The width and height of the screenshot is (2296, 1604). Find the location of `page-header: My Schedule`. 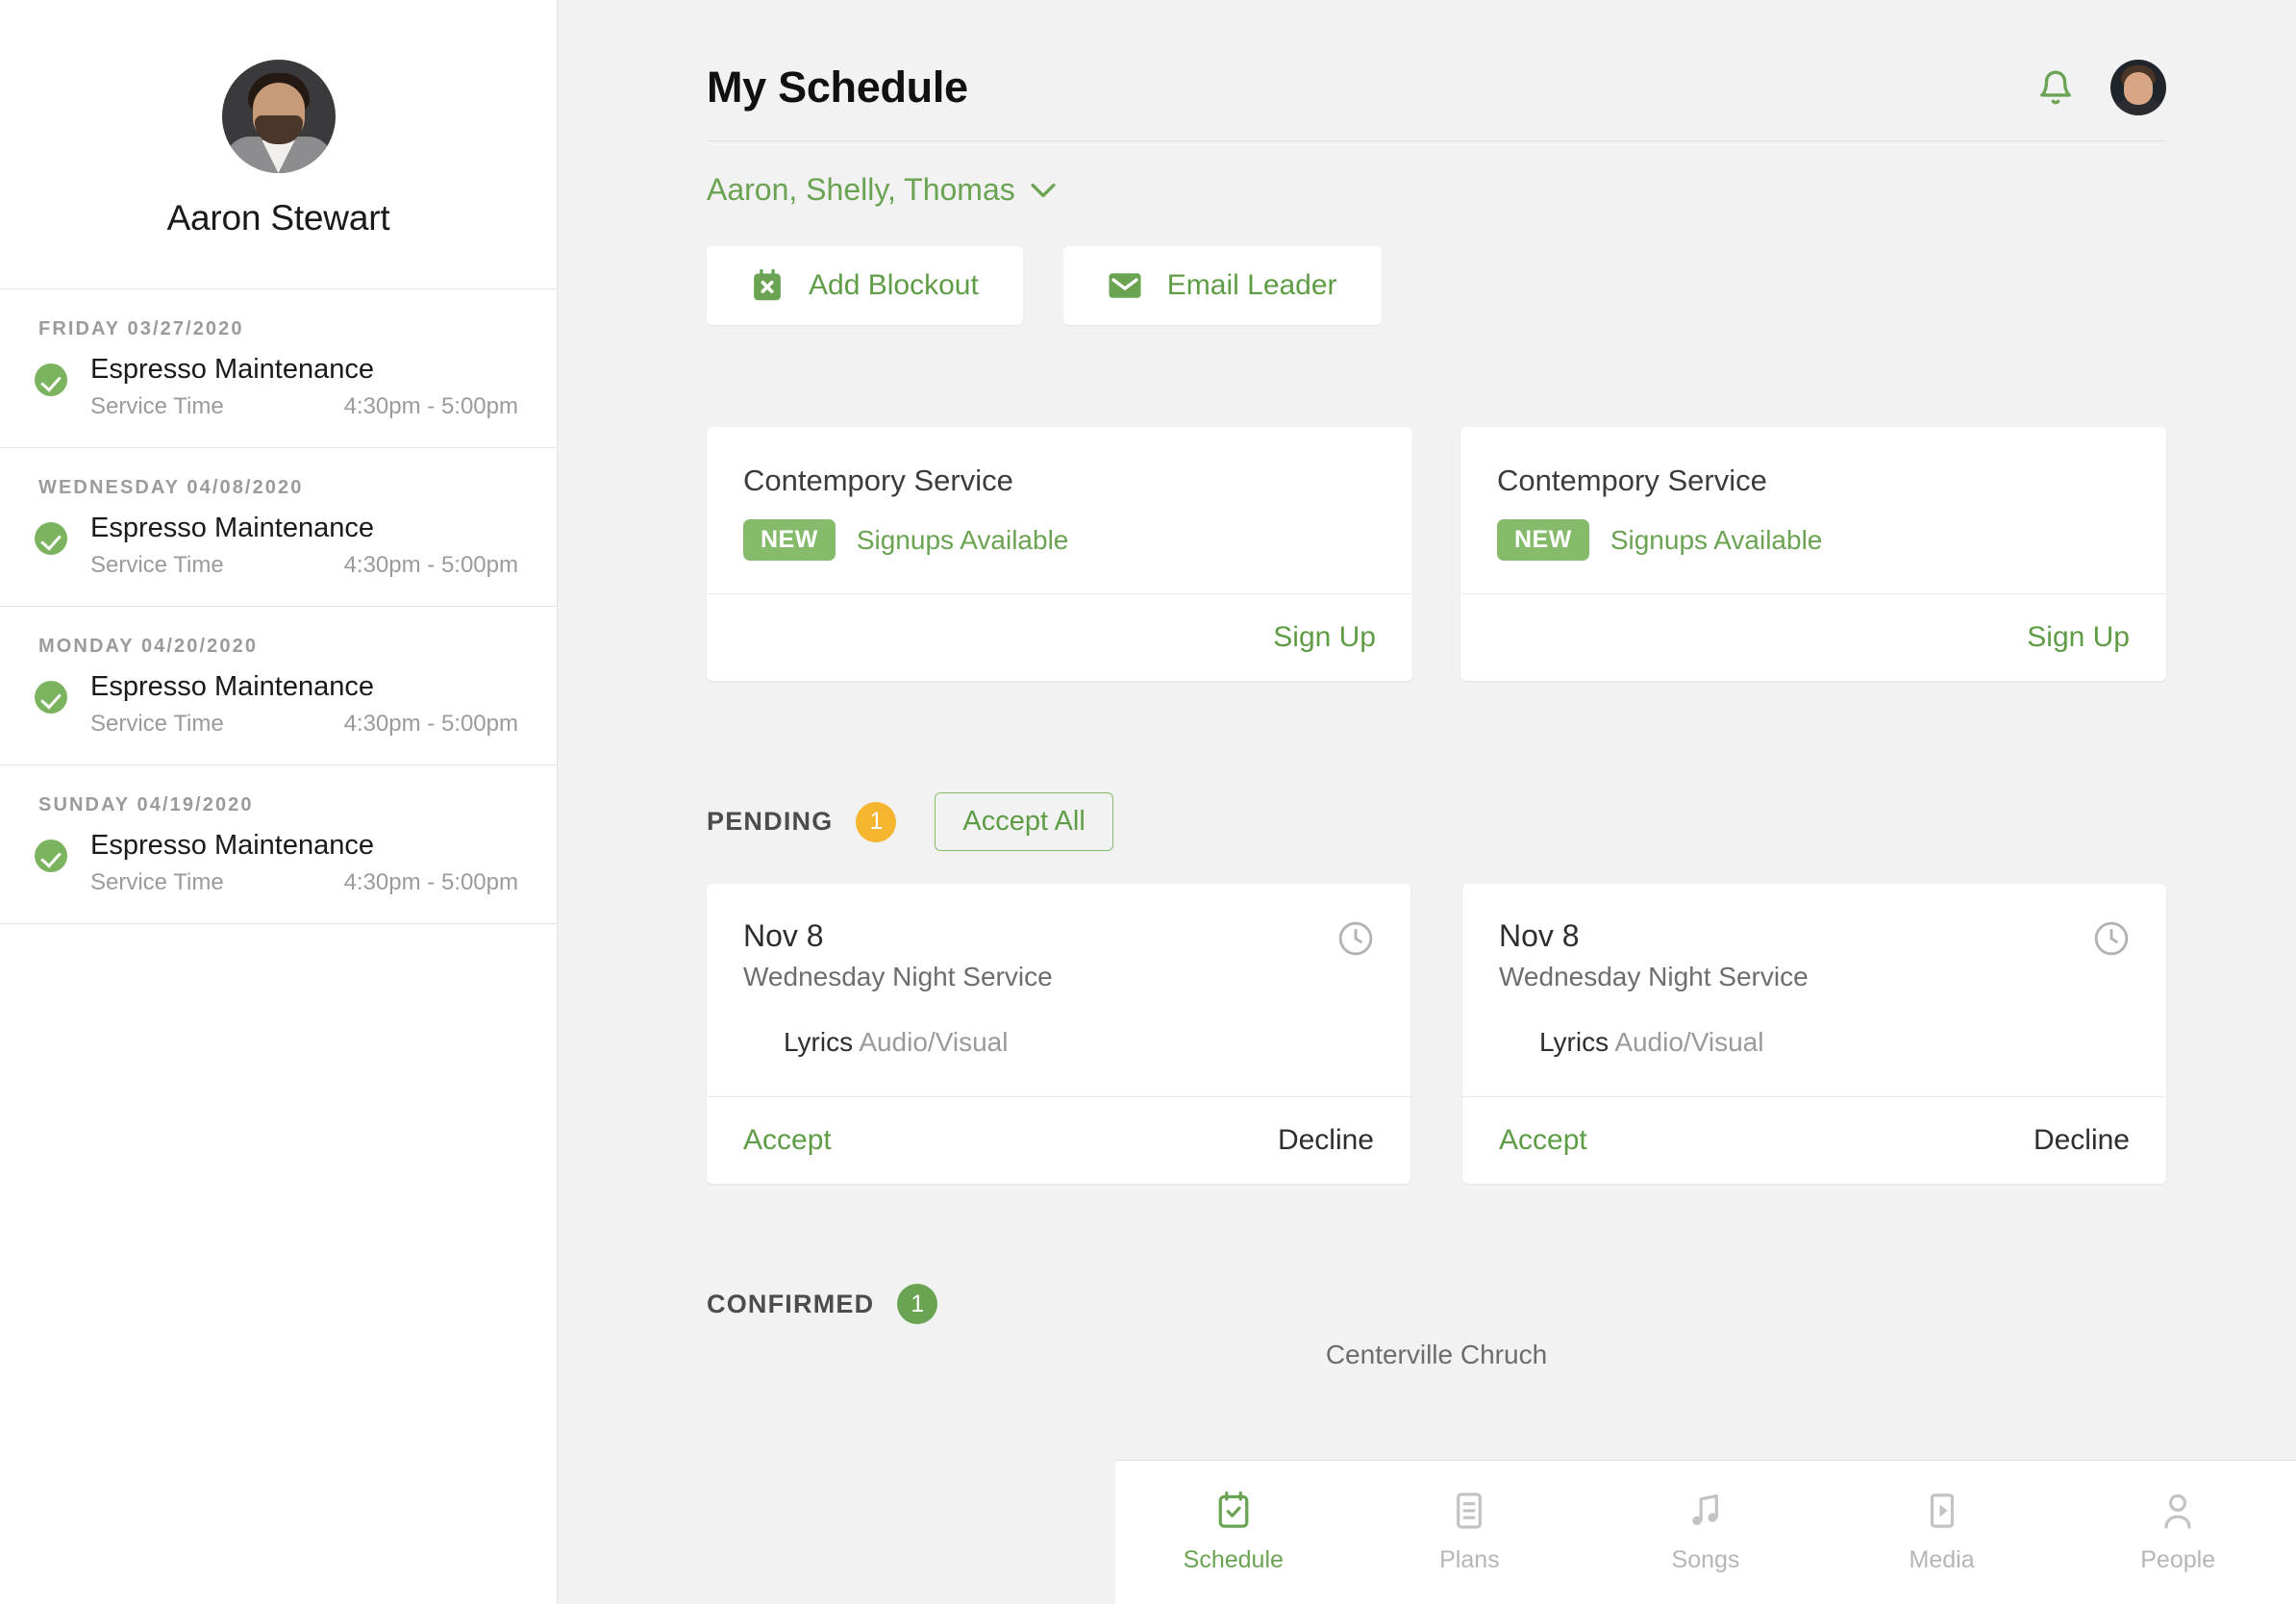

page-header: My Schedule is located at coordinates (1436, 70).